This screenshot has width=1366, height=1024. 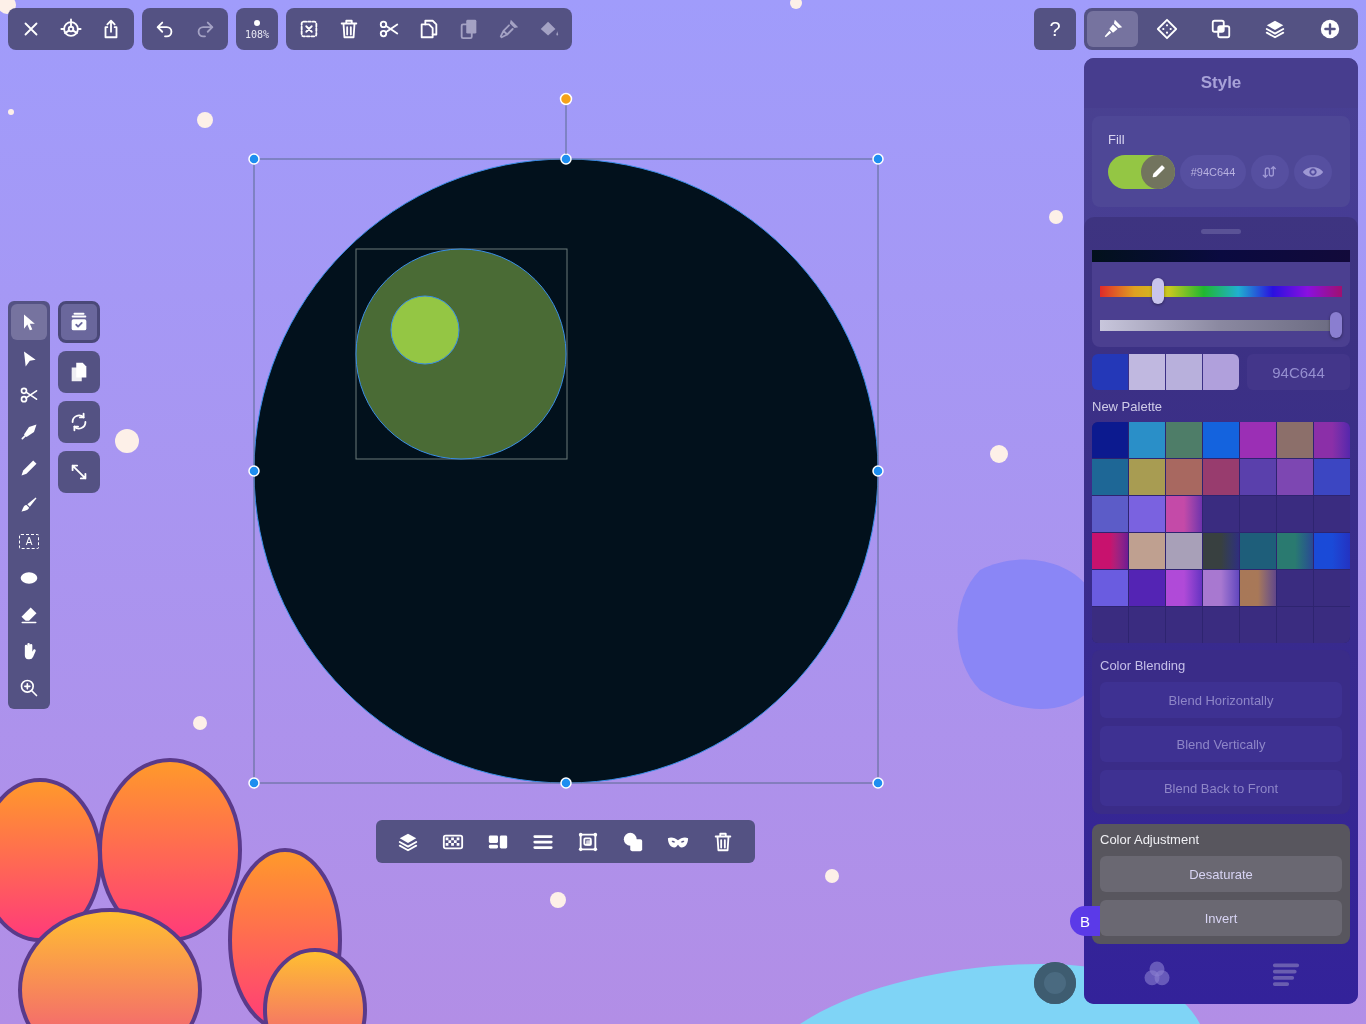 What do you see at coordinates (309, 29) in the screenshot?
I see `deselect-icon` at bounding box center [309, 29].